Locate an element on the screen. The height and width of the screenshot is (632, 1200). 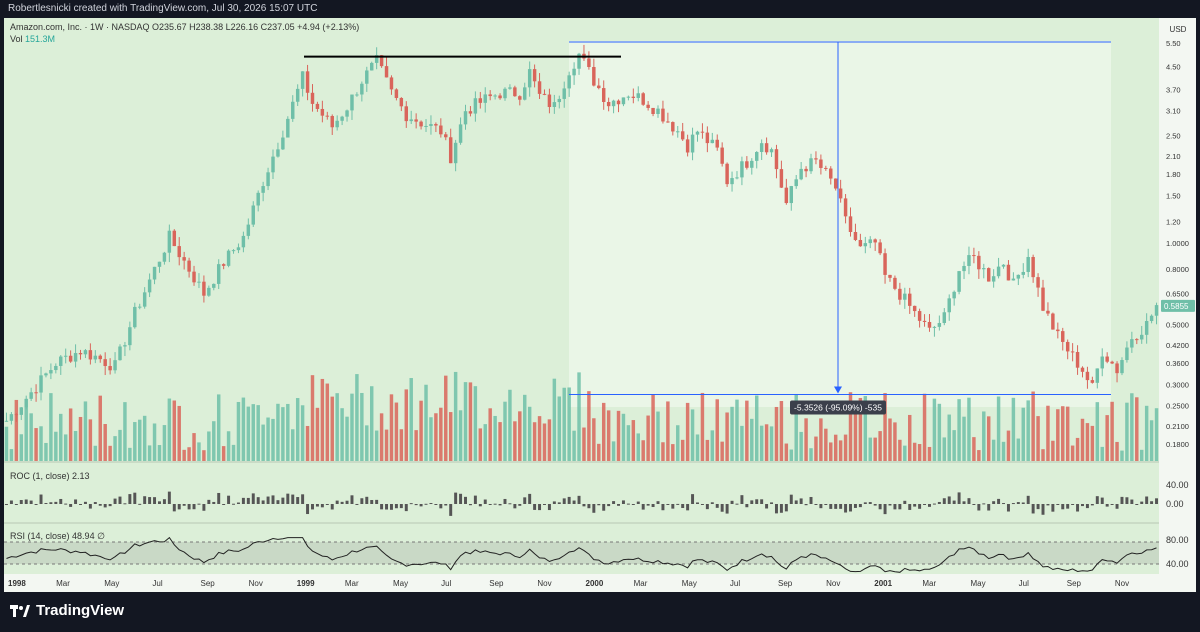
tradingview-logo: TradingView is located at coordinates (67, 610).